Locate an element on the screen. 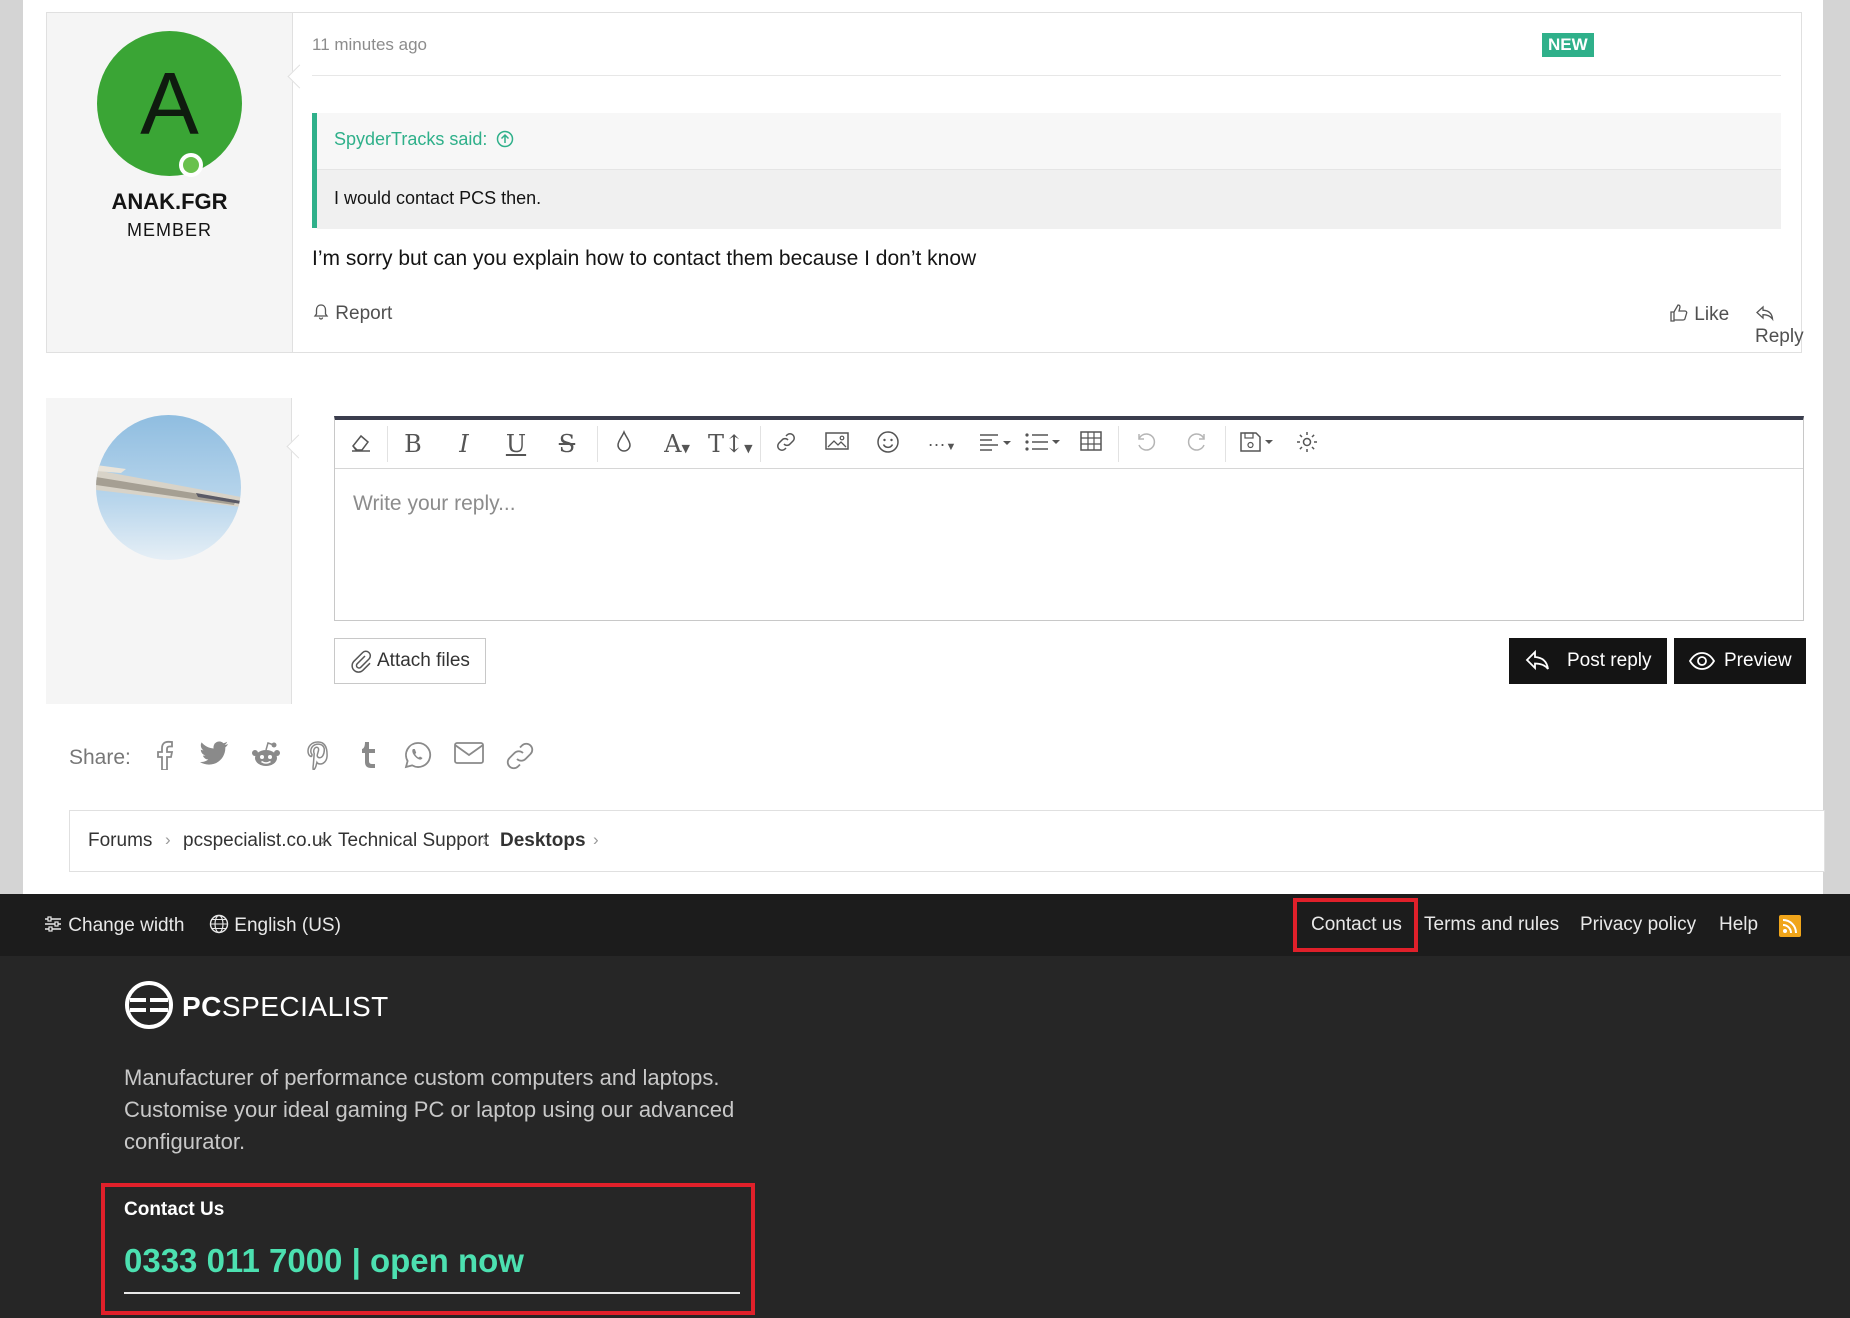  current-user-avatar is located at coordinates (168, 487).